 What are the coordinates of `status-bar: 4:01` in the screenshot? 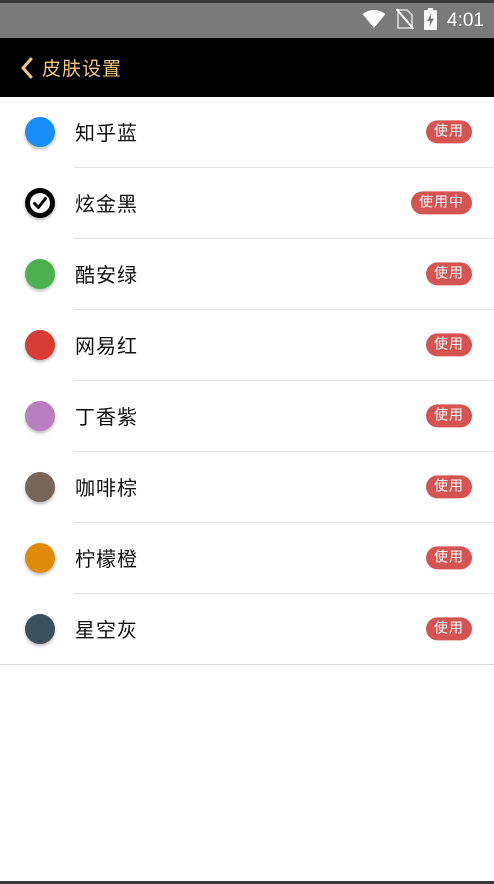 It's located at (247, 20).